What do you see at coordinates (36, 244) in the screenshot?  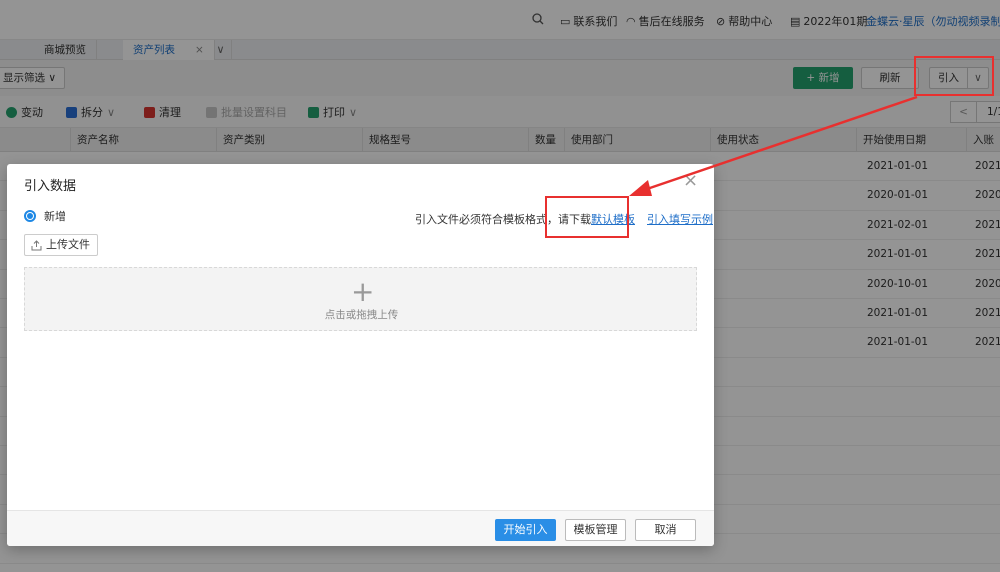 I see `upload-icon` at bounding box center [36, 244].